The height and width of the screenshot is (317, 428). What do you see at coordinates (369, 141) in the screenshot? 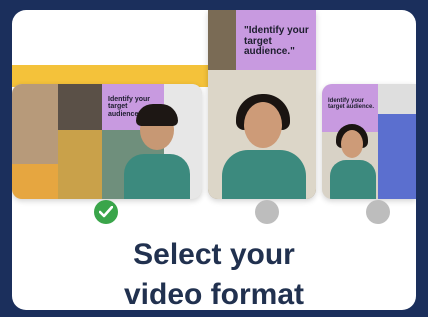
I see `format-option-square: Identify your target audience.` at bounding box center [369, 141].